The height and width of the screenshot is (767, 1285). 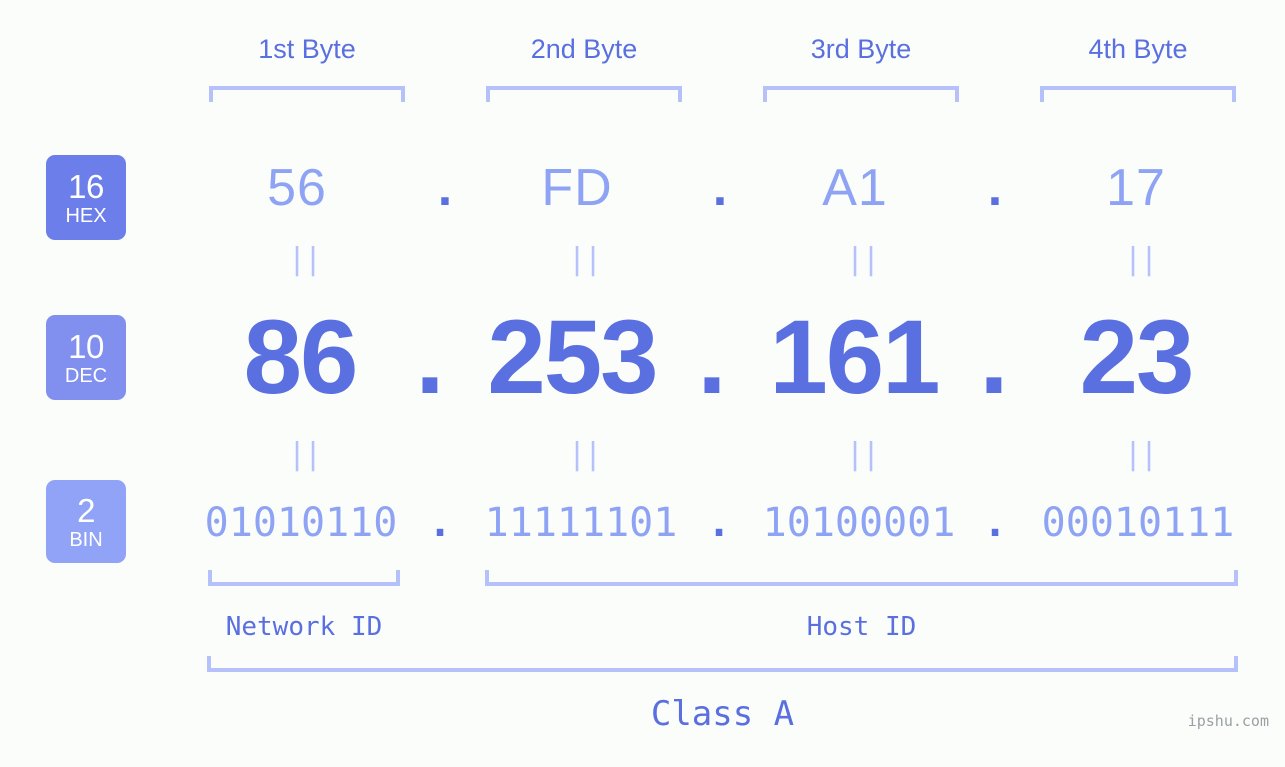 I want to click on badge-hex-number: 16, so click(x=86, y=186).